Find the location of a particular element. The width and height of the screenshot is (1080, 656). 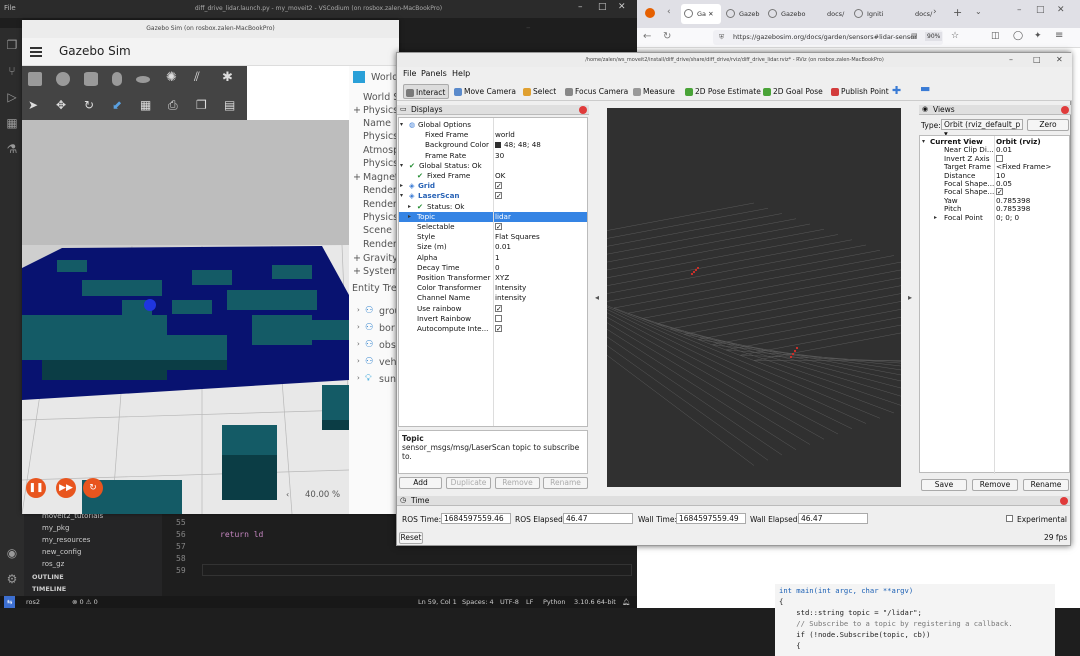

tree-item: new_config is located at coordinates (61, 552).